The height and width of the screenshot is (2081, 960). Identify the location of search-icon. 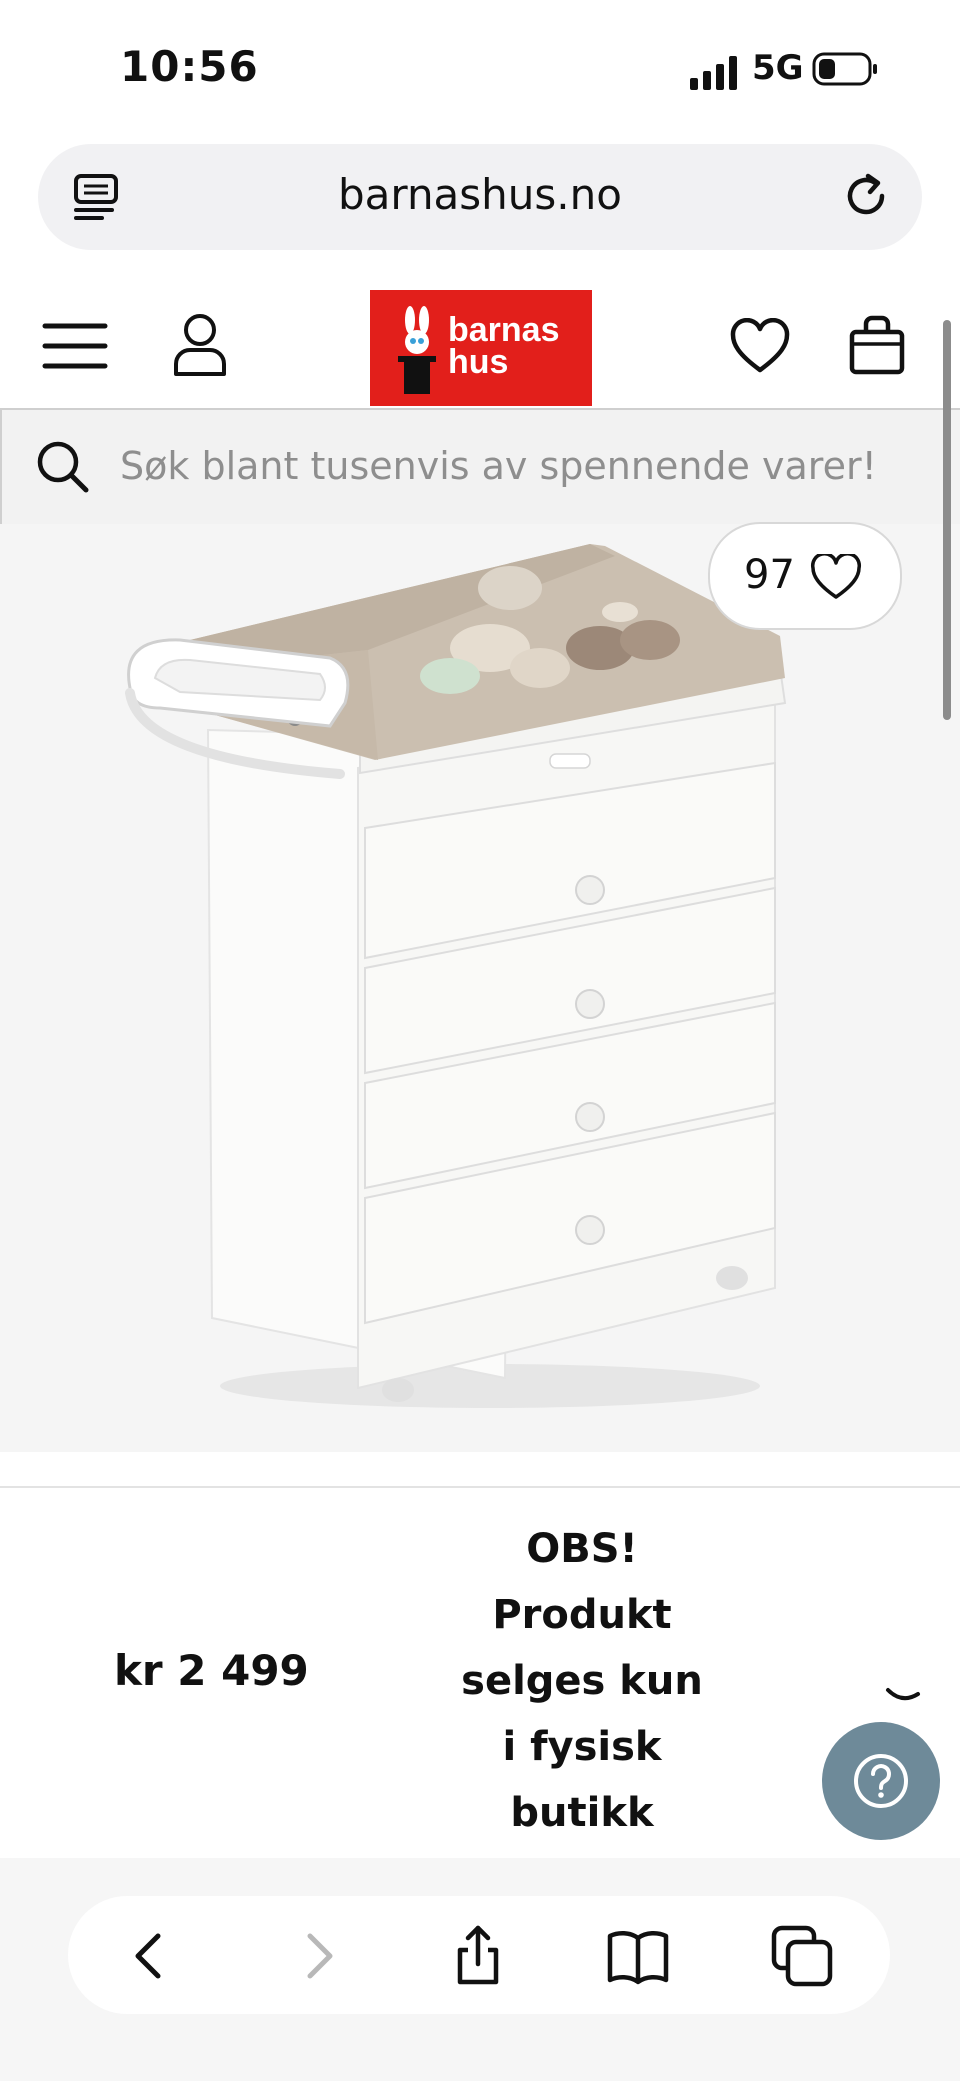
(63, 467).